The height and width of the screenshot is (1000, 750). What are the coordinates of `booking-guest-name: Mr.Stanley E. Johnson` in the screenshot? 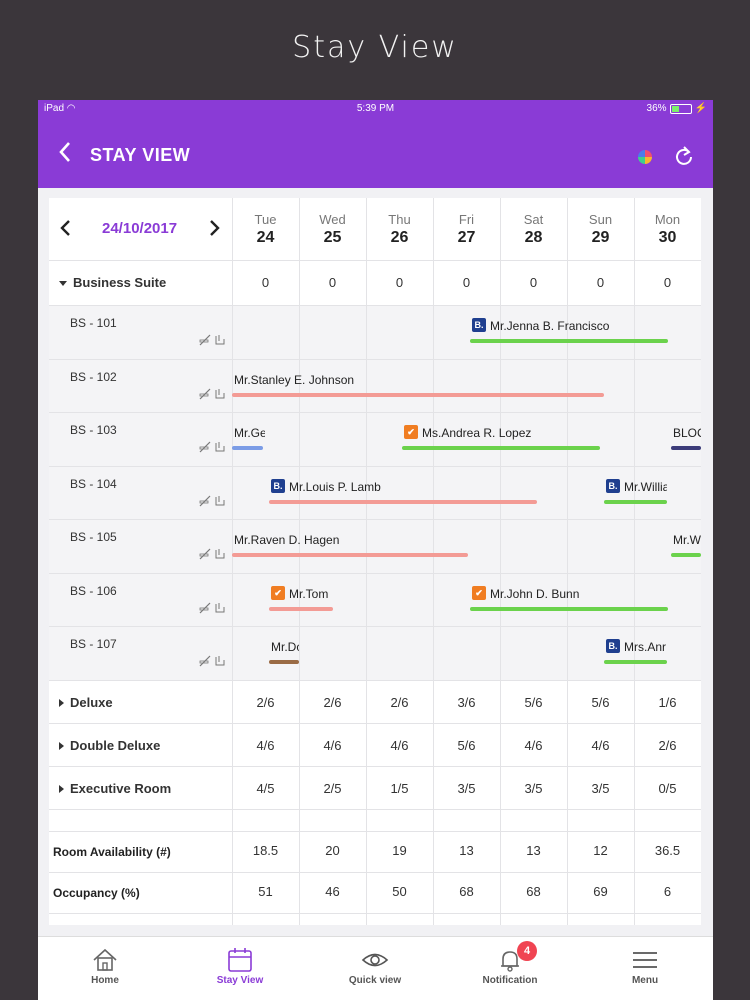 It's located at (333, 380).